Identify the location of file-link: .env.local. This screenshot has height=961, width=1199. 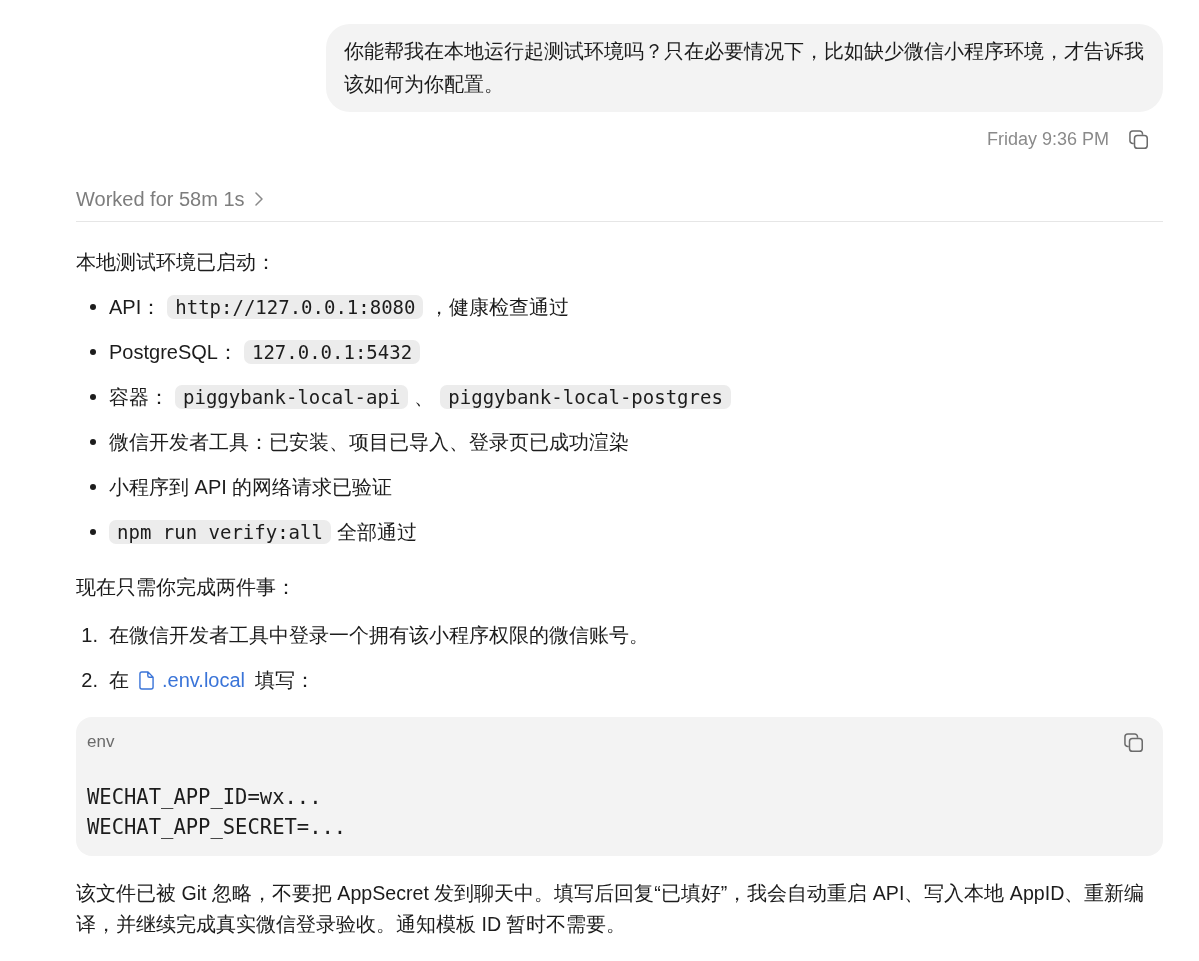
(192, 680).